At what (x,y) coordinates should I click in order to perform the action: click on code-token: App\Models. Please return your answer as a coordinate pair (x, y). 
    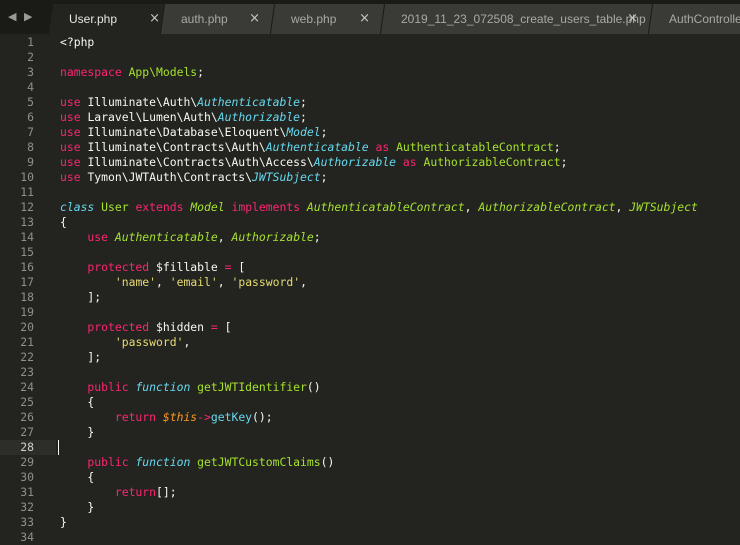
    Looking at the image, I should click on (163, 72).